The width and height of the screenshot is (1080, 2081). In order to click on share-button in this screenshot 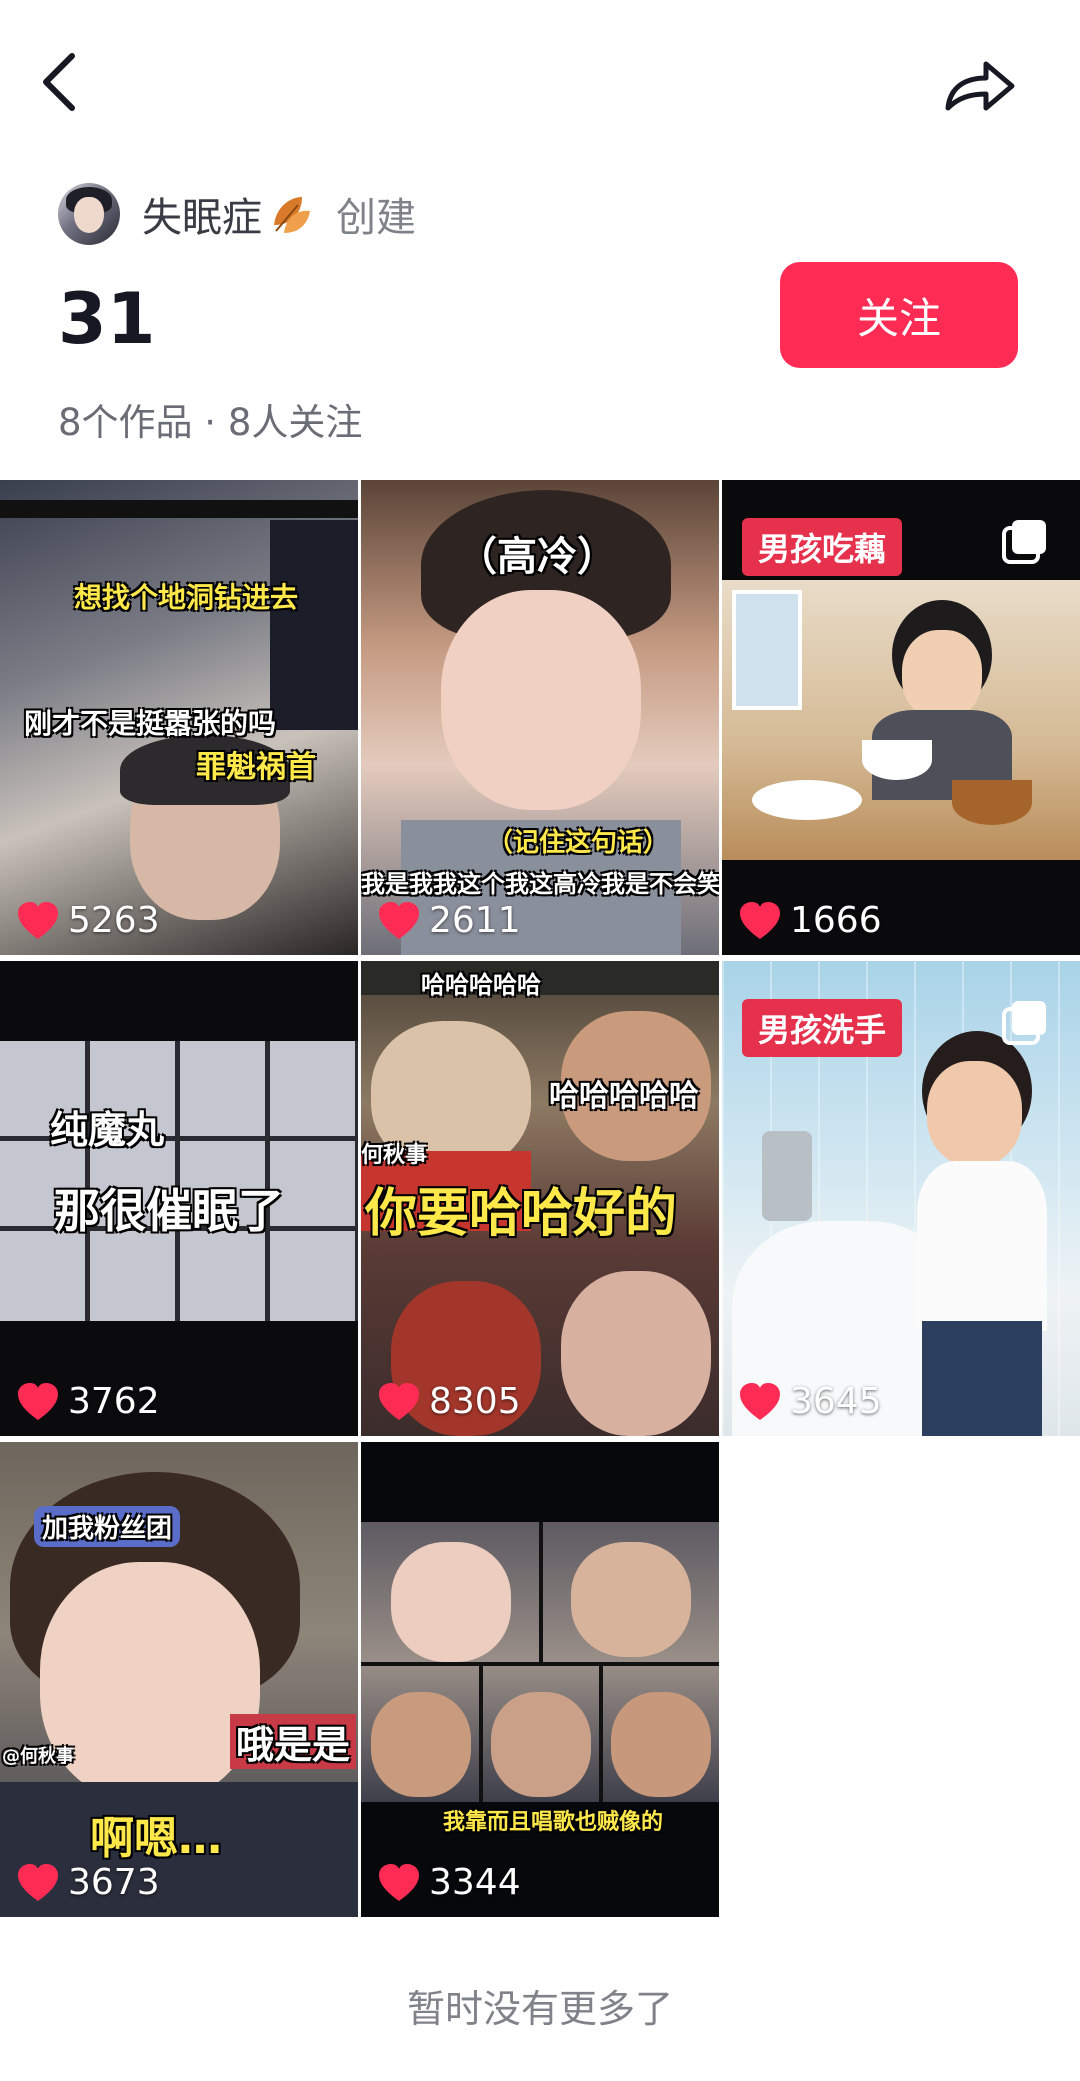, I will do `click(980, 85)`.